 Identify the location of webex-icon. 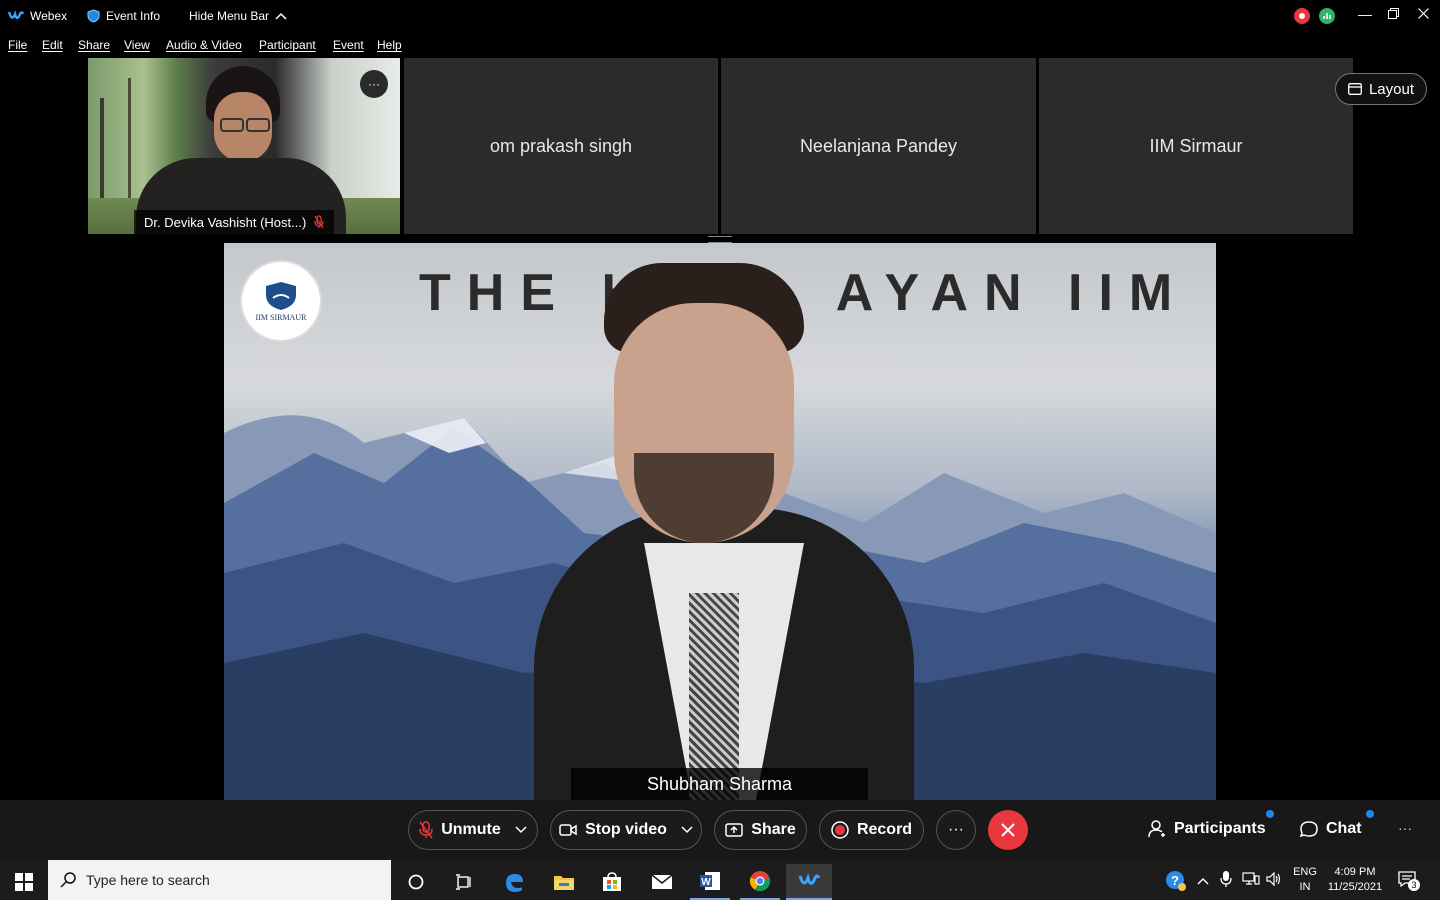
(809, 879).